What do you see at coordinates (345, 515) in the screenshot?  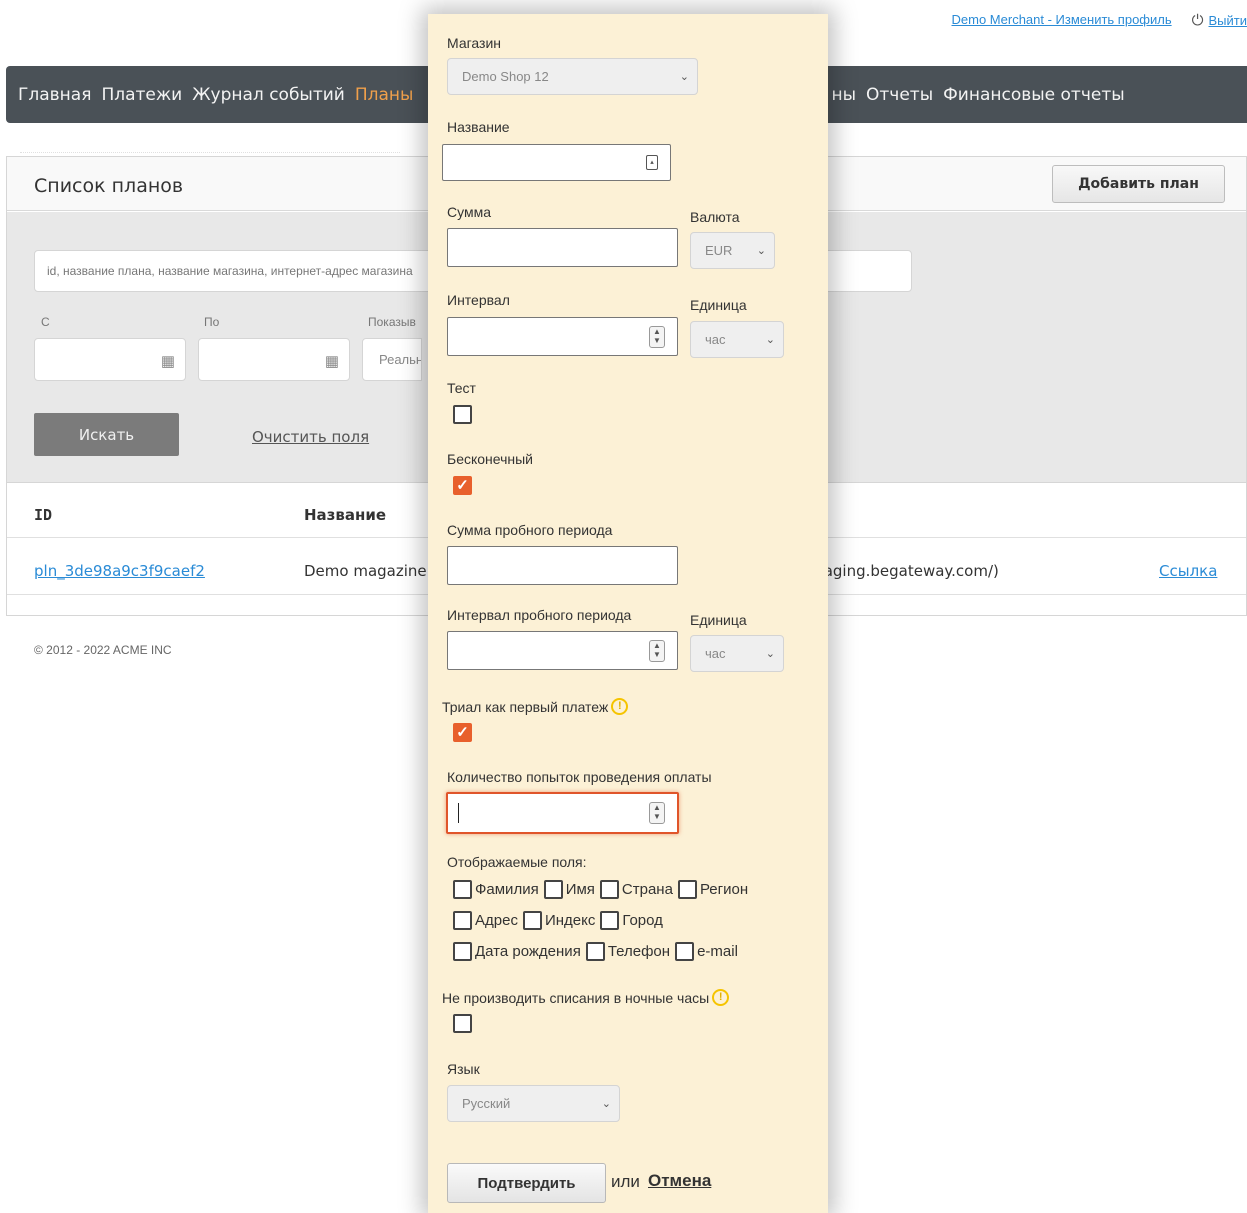 I see `column-name: Название` at bounding box center [345, 515].